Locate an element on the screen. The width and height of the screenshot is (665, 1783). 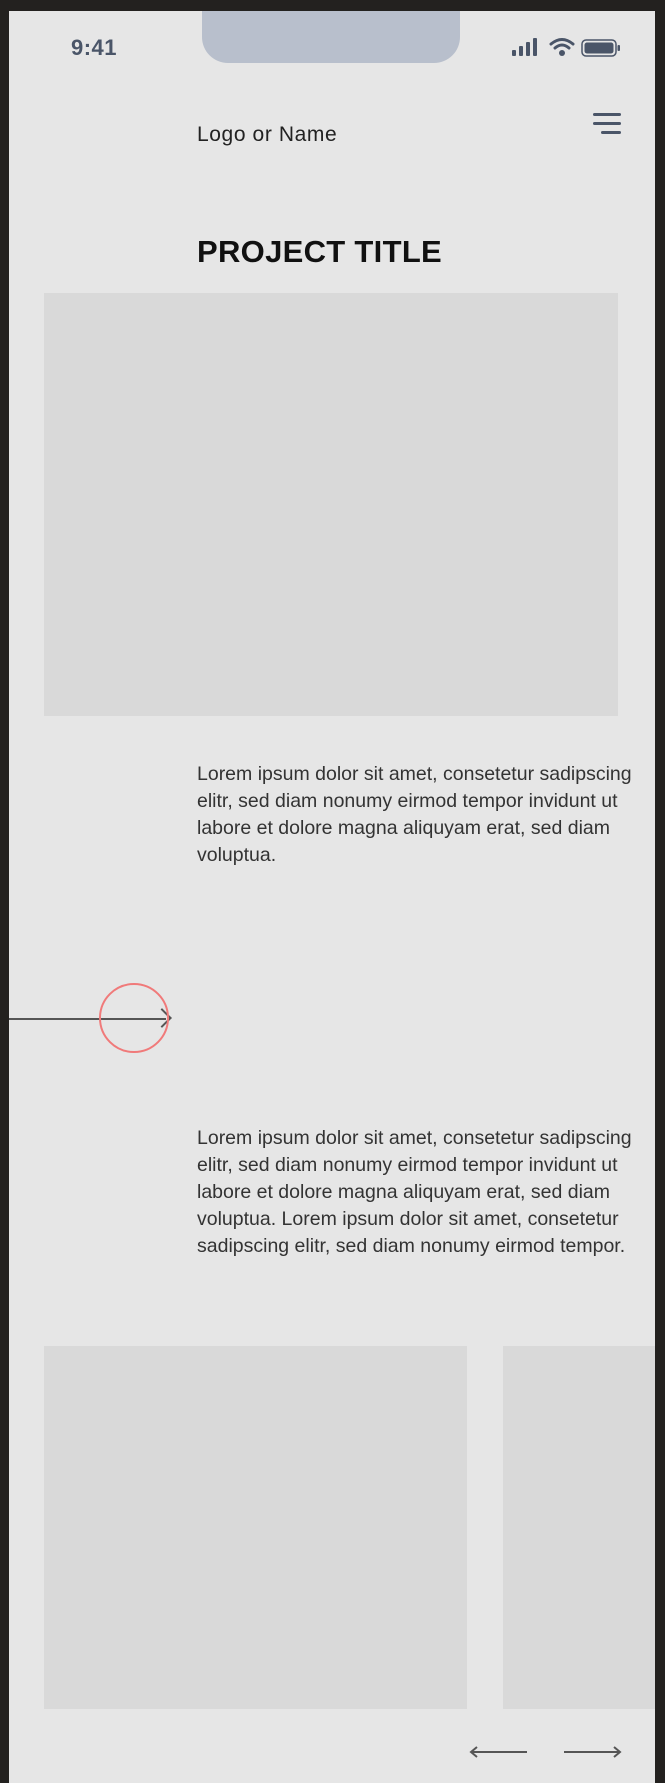
hamburger-menu-icon is located at coordinates (606, 124).